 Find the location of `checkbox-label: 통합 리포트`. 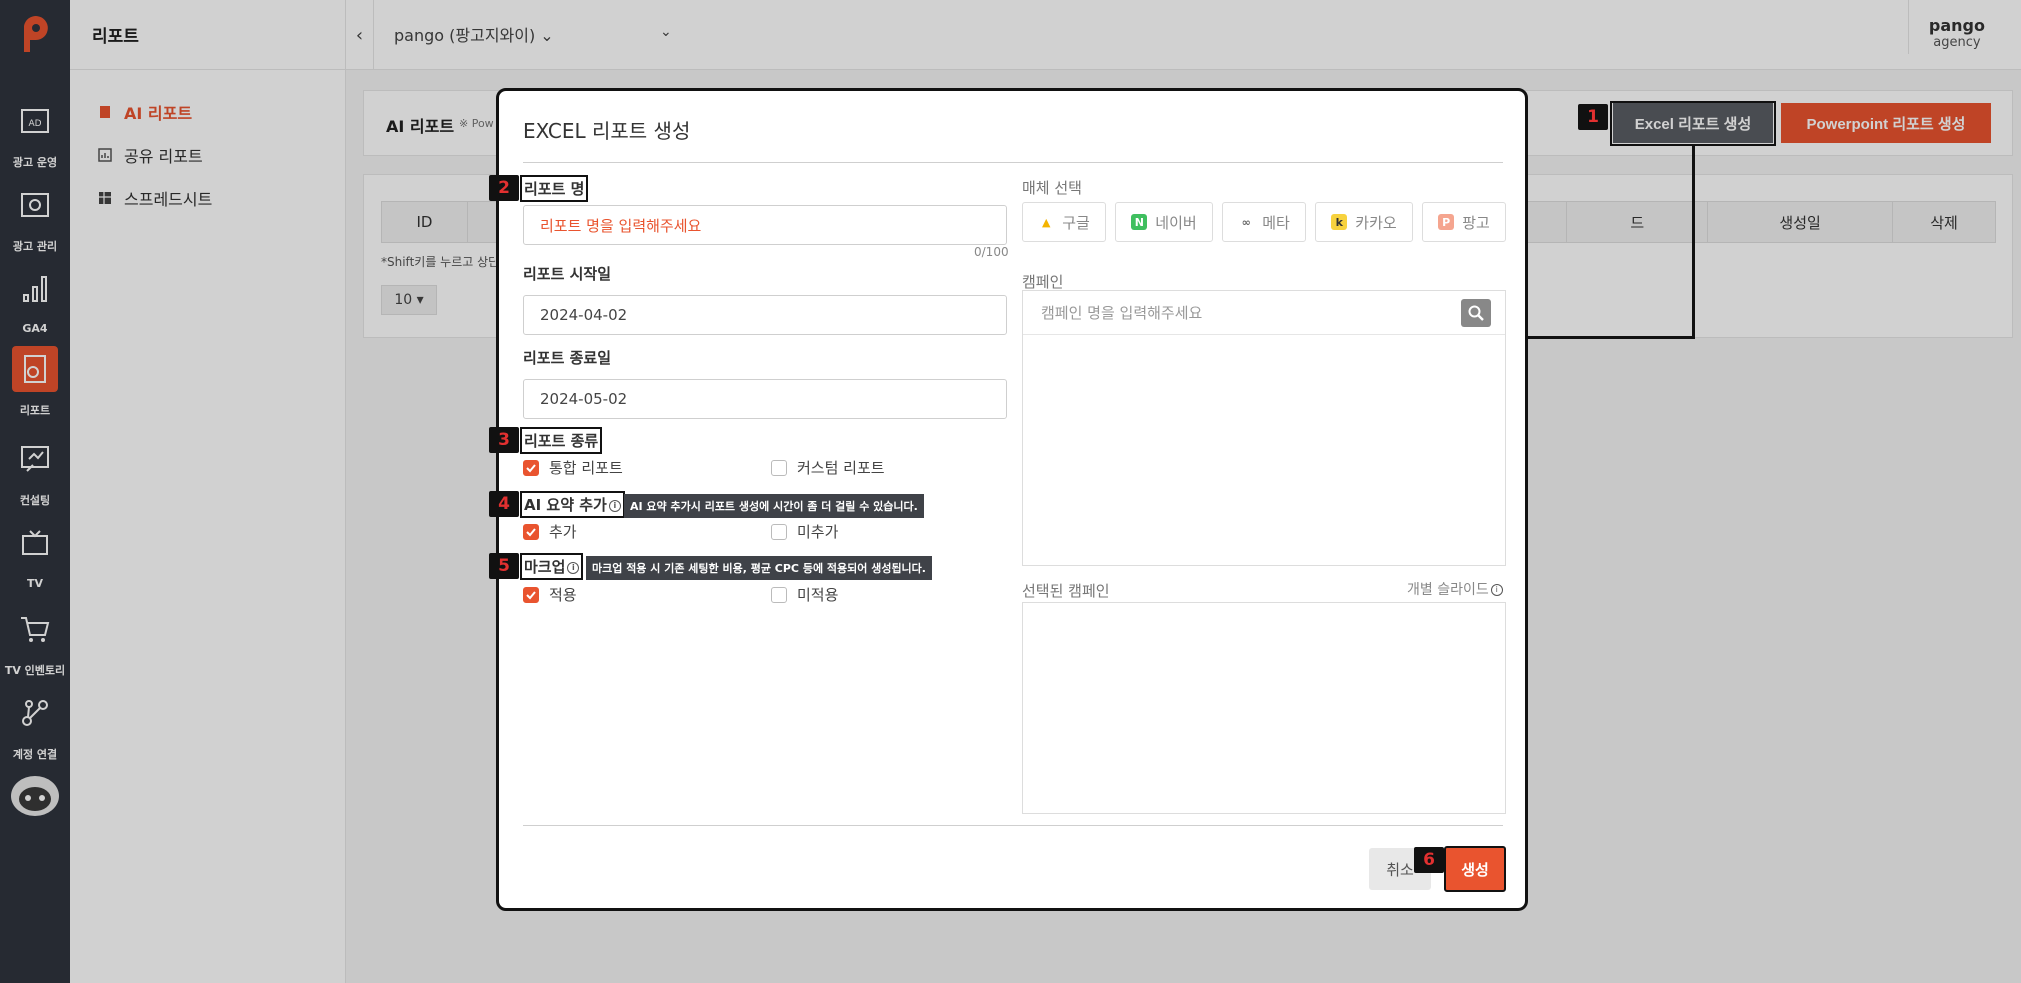

checkbox-label: 통합 리포트 is located at coordinates (586, 468).